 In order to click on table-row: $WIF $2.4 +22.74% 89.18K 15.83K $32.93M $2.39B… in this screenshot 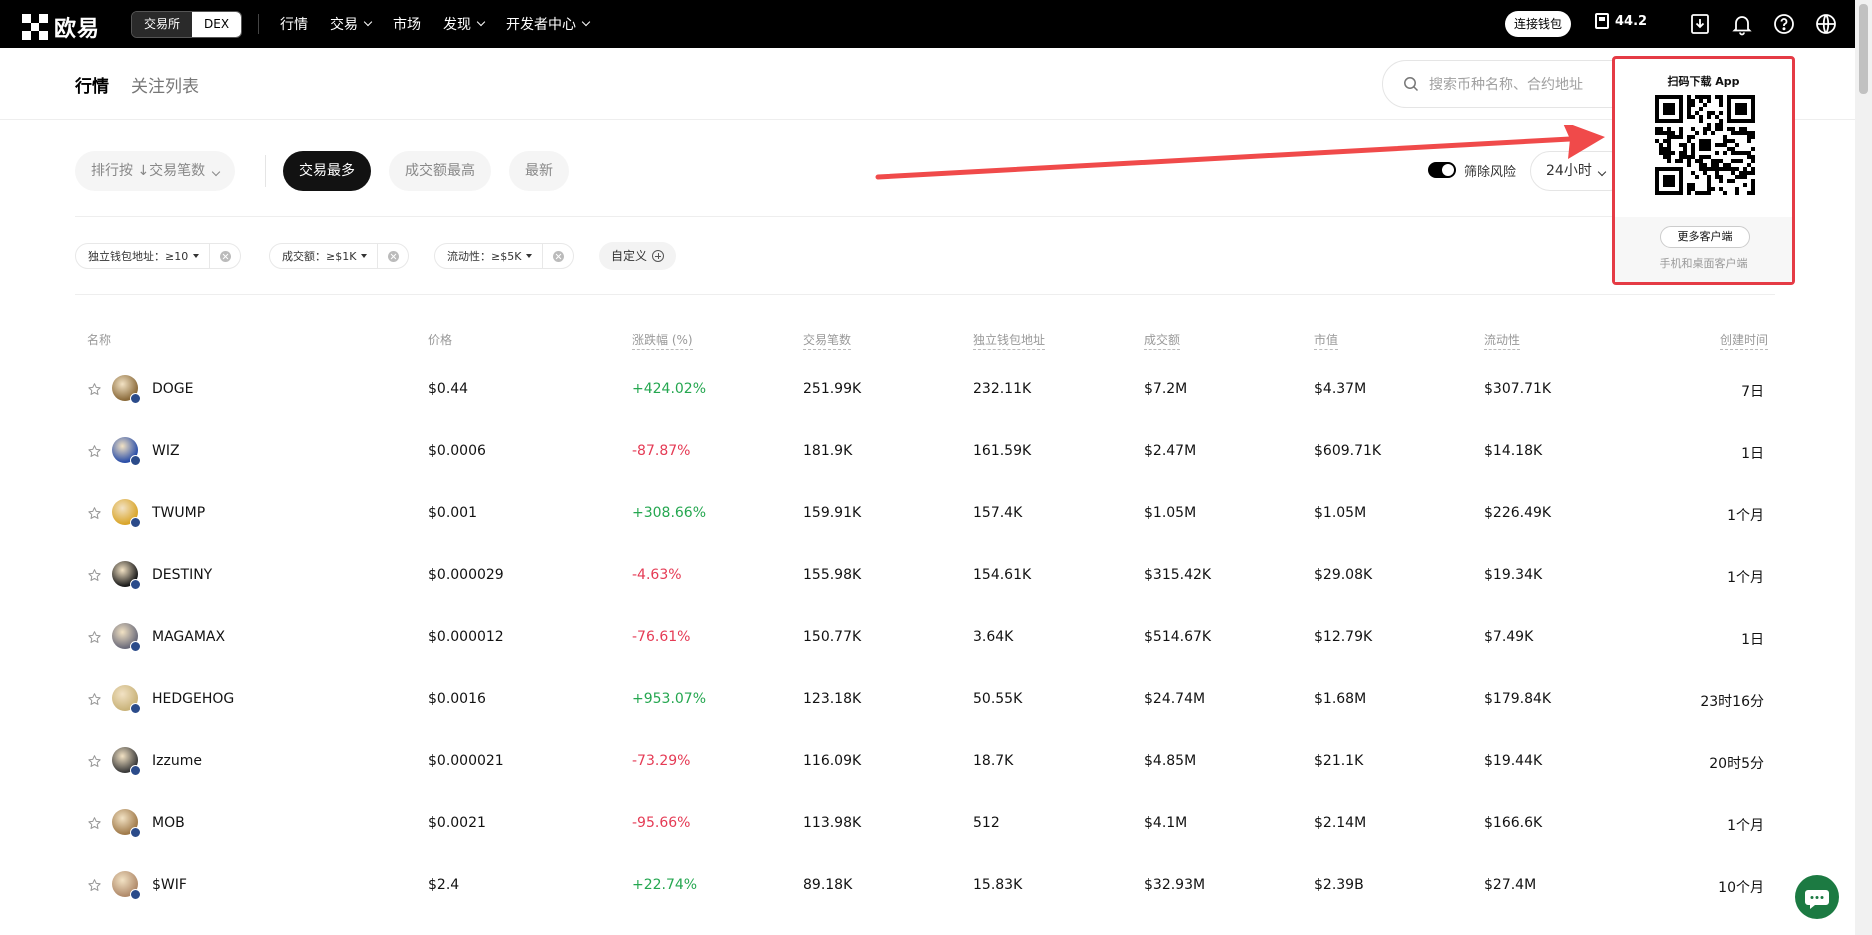, I will do `click(925, 886)`.